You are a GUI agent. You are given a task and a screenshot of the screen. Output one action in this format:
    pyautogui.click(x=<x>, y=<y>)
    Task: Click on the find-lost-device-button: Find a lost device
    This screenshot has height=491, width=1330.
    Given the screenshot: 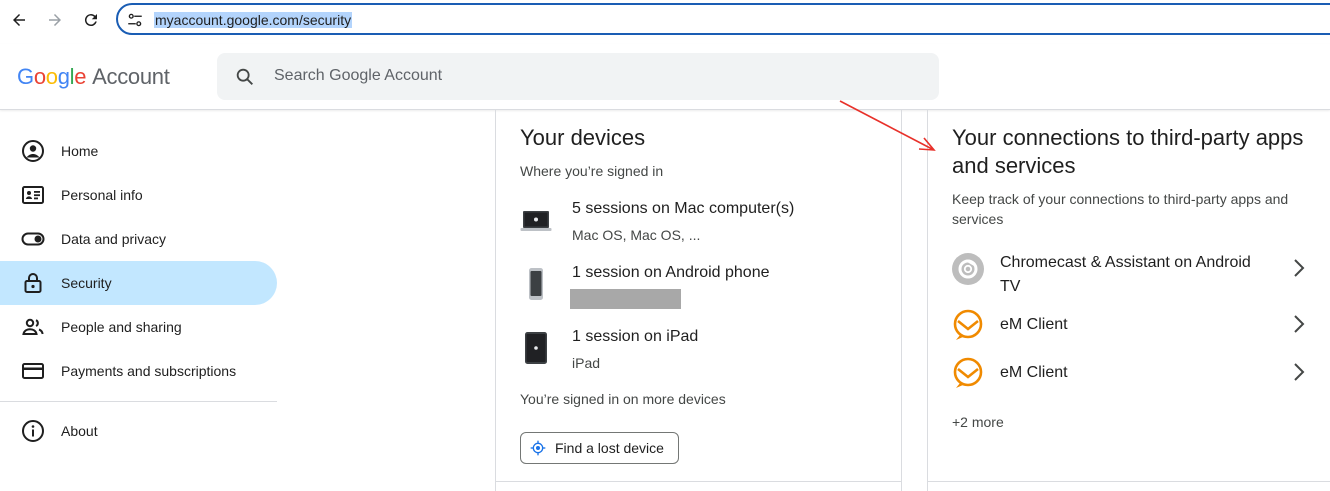 What is the action you would take?
    pyautogui.click(x=599, y=448)
    